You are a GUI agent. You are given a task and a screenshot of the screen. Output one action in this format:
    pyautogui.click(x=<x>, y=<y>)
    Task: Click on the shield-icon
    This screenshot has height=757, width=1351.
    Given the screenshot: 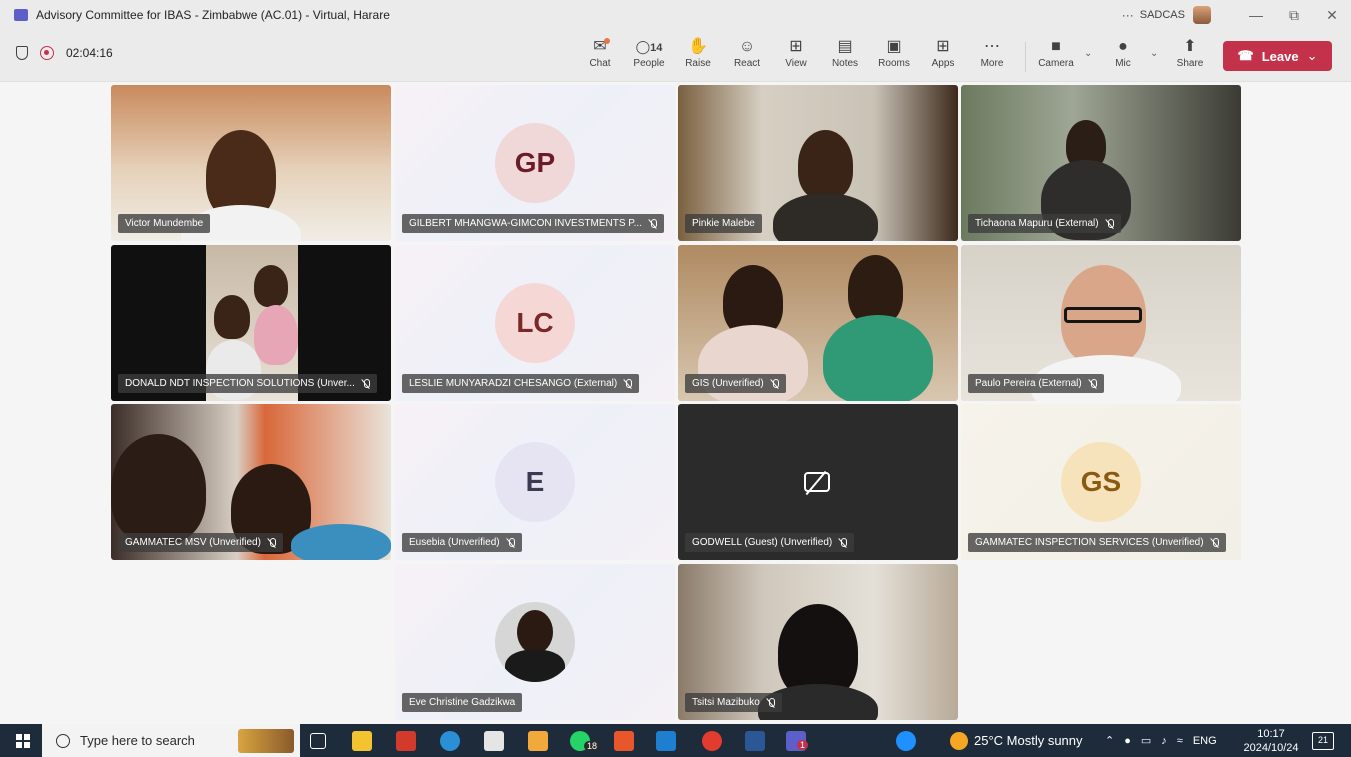 What is the action you would take?
    pyautogui.click(x=22, y=53)
    